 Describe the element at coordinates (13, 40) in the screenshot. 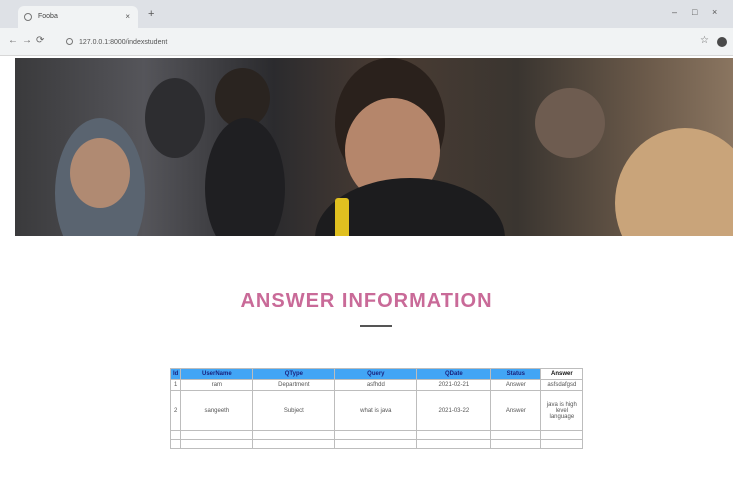

I see `back-button: ←` at that location.